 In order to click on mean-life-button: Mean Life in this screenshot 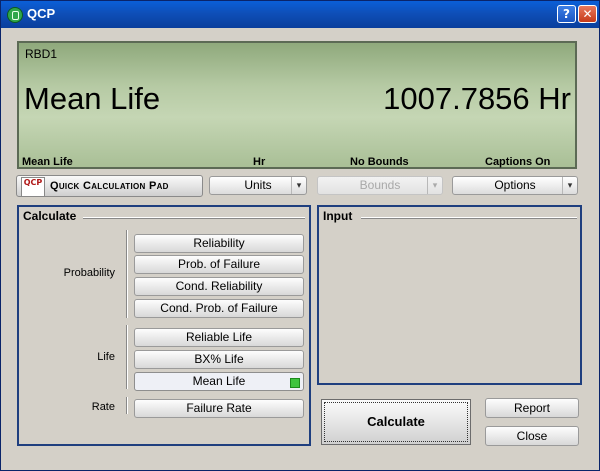, I will do `click(219, 381)`.